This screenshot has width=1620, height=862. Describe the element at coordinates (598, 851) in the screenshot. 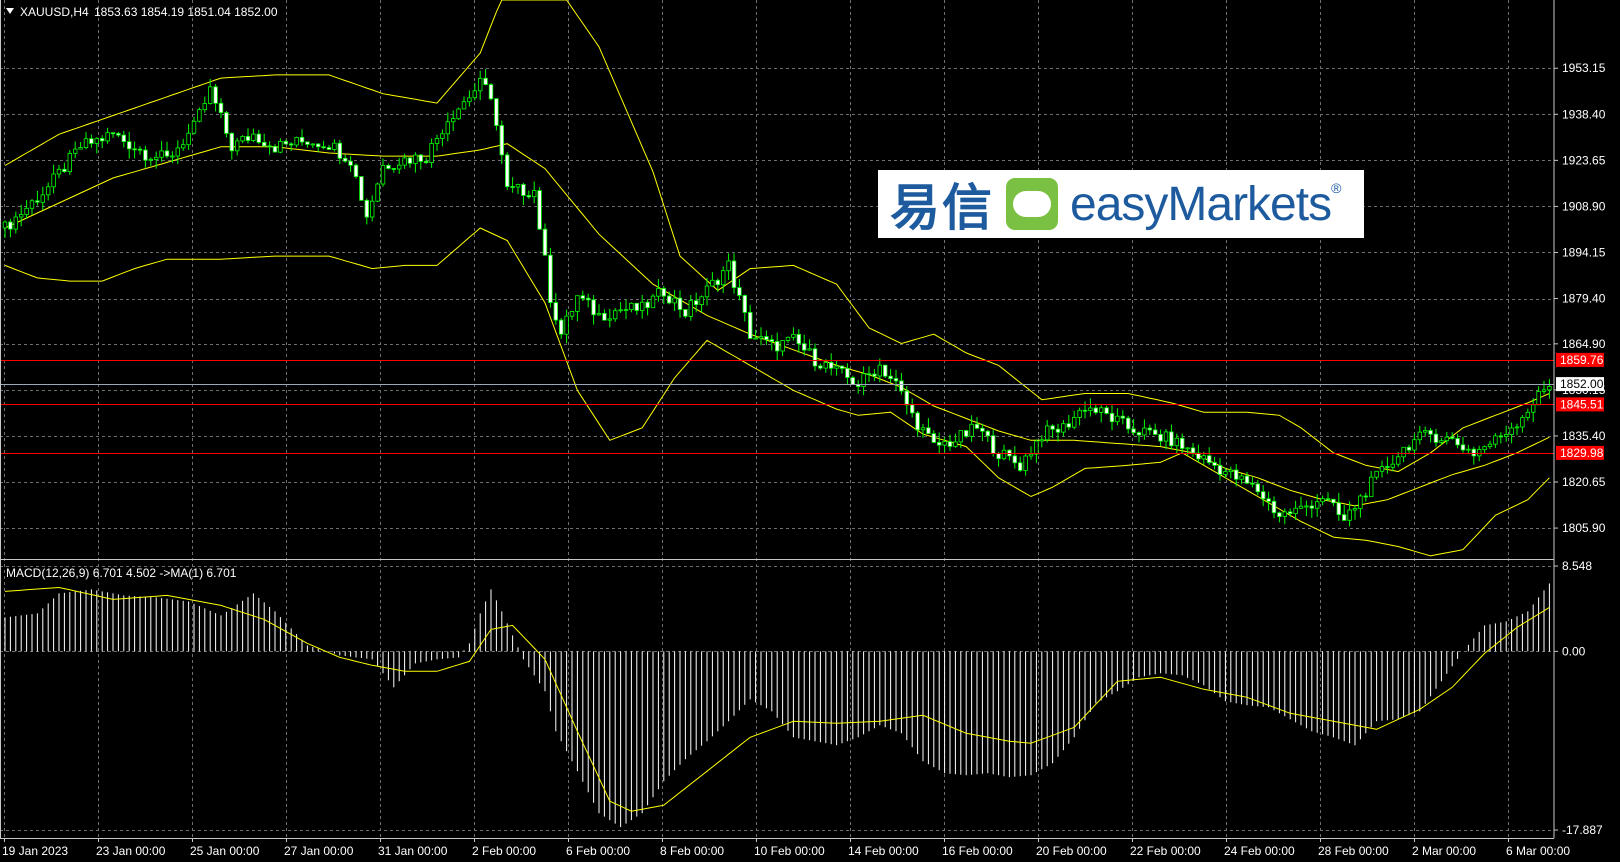

I see `time-tick-label: 6 Feb 00:00` at that location.